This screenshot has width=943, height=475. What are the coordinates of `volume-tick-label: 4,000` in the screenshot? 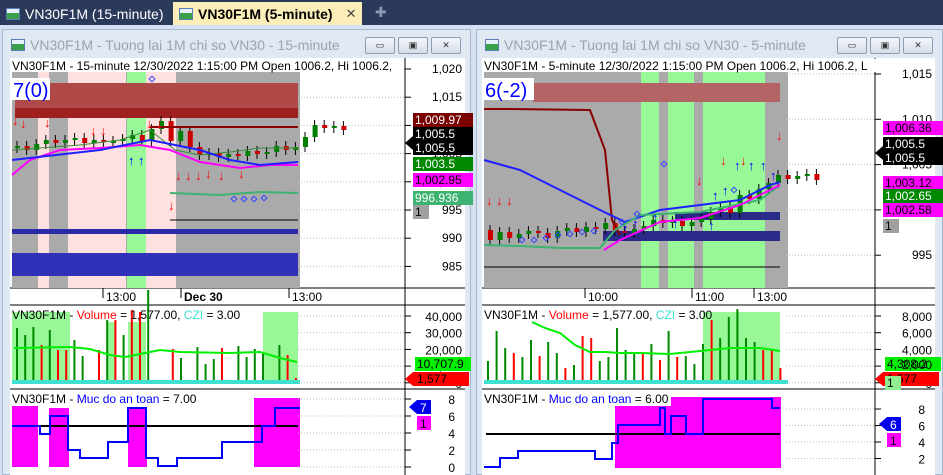 It's located at (917, 350).